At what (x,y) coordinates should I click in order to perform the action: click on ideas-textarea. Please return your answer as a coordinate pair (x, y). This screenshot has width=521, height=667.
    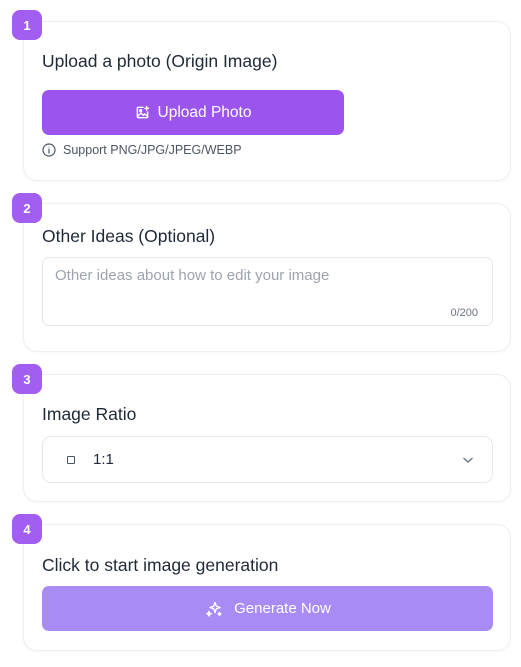
    Looking at the image, I should click on (267, 291).